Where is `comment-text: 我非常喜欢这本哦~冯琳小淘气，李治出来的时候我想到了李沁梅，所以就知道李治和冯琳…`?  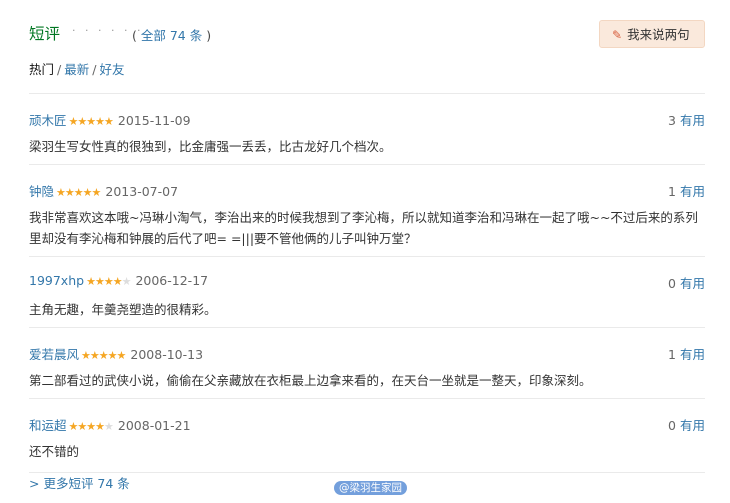
comment-text: 我非常喜欢这本哦~冯琳小淘气，李治出来的时候我想到了李沁梅，所以就知道李治和冯琳… is located at coordinates (363, 228).